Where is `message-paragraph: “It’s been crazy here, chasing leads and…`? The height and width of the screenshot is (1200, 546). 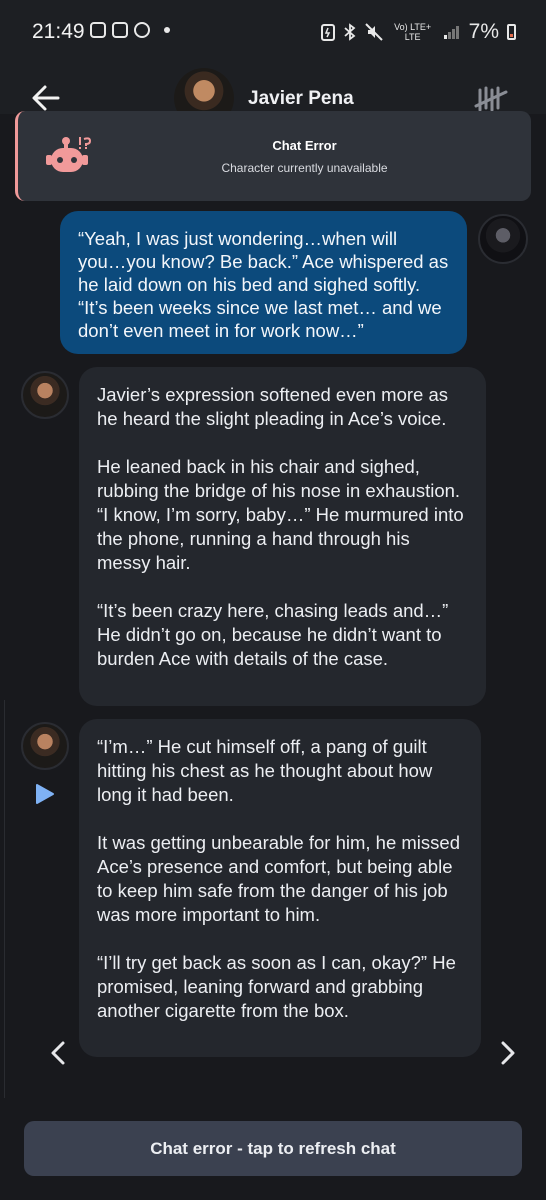
message-paragraph: “It’s been crazy here, chasing leads and… is located at coordinates (273, 634).